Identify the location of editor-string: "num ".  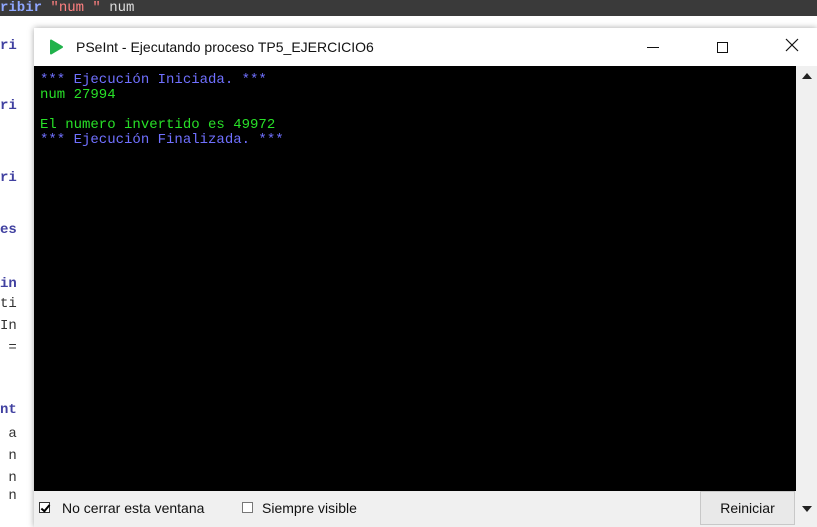
(71, 8).